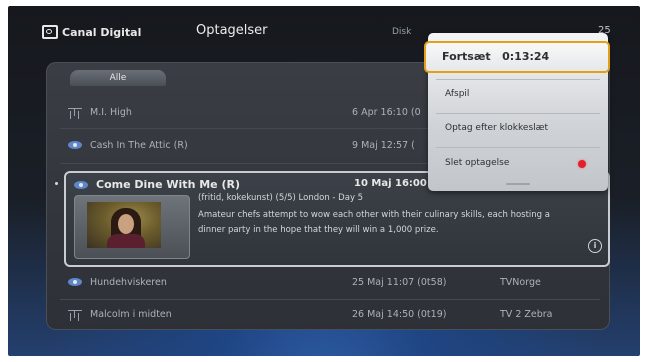  What do you see at coordinates (518, 95) in the screenshot?
I see `menu-item-play: Afspil` at bounding box center [518, 95].